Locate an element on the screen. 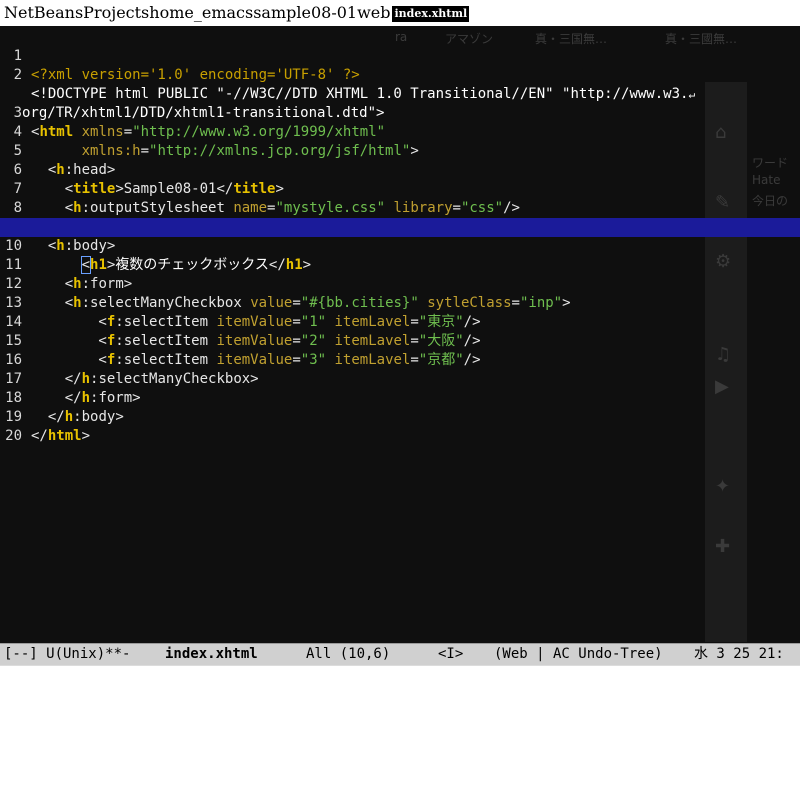  current-file-label: index.xhtml is located at coordinates (431, 13).